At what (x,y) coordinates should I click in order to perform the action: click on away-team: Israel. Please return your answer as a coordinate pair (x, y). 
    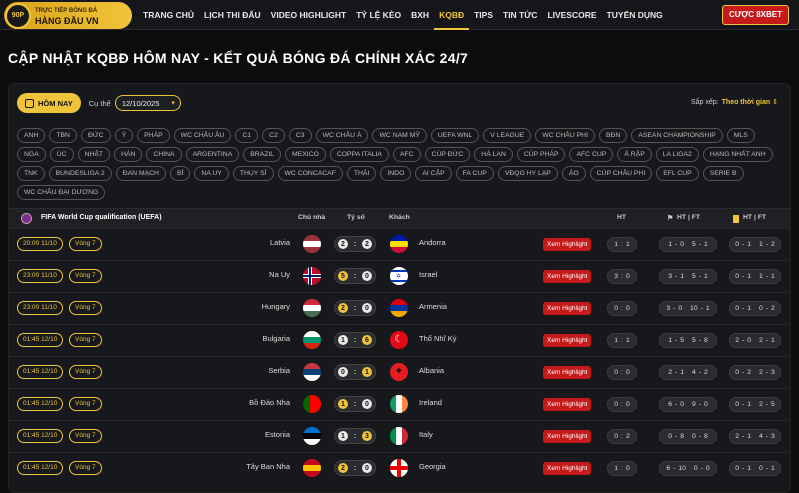
    Looking at the image, I should click on (428, 274).